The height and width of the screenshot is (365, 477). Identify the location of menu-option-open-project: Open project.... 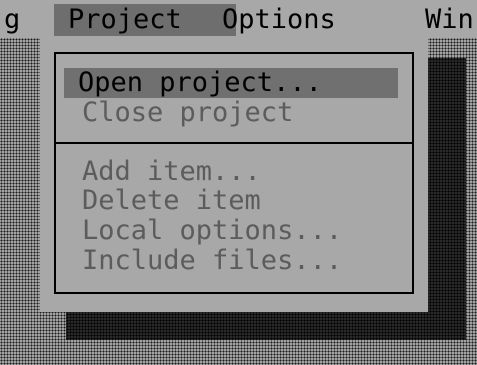
(231, 83).